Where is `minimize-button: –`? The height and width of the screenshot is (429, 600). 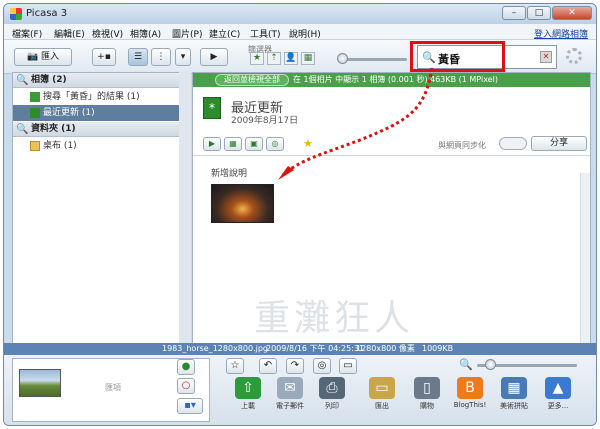 minimize-button: – is located at coordinates (514, 13).